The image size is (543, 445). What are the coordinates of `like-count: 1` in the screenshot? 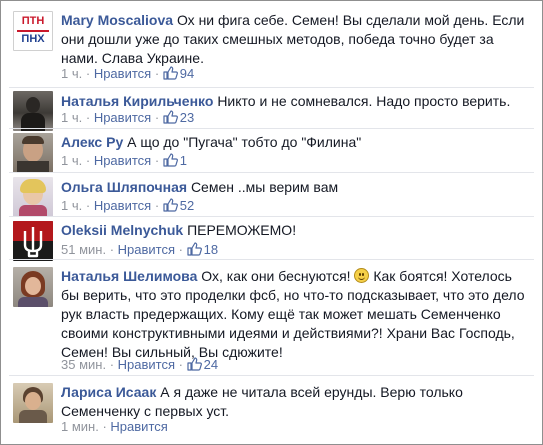 It's located at (175, 160).